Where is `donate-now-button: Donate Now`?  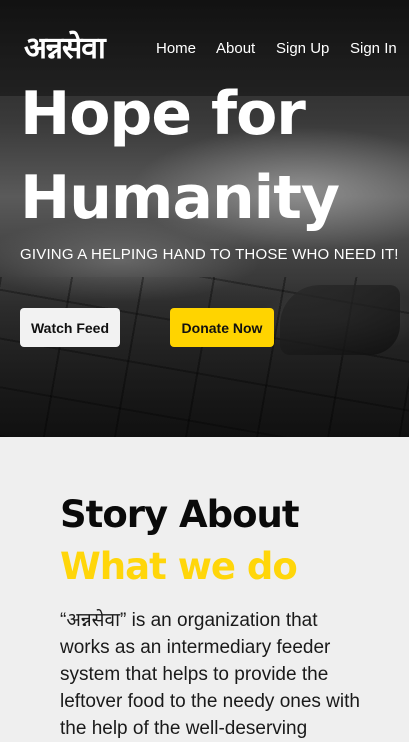 donate-now-button: Donate Now is located at coordinates (222, 327).